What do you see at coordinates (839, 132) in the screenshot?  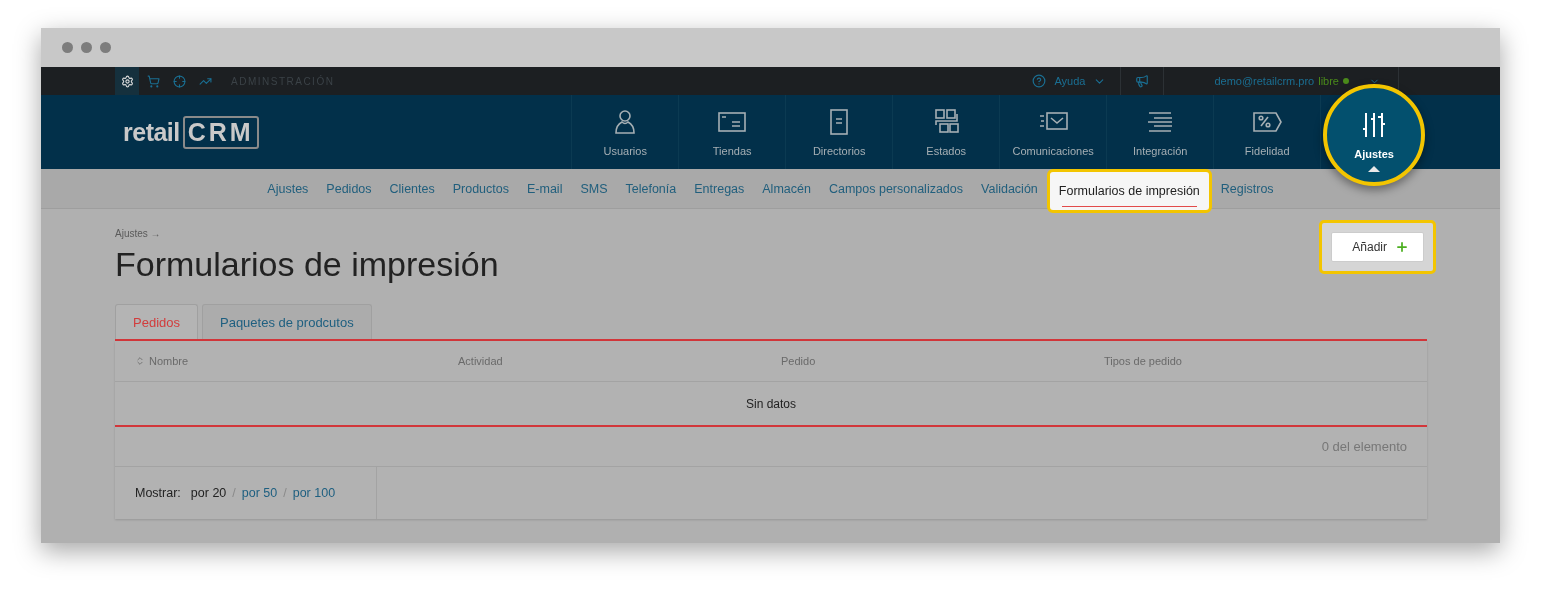 I see `nav-item: Directorios` at bounding box center [839, 132].